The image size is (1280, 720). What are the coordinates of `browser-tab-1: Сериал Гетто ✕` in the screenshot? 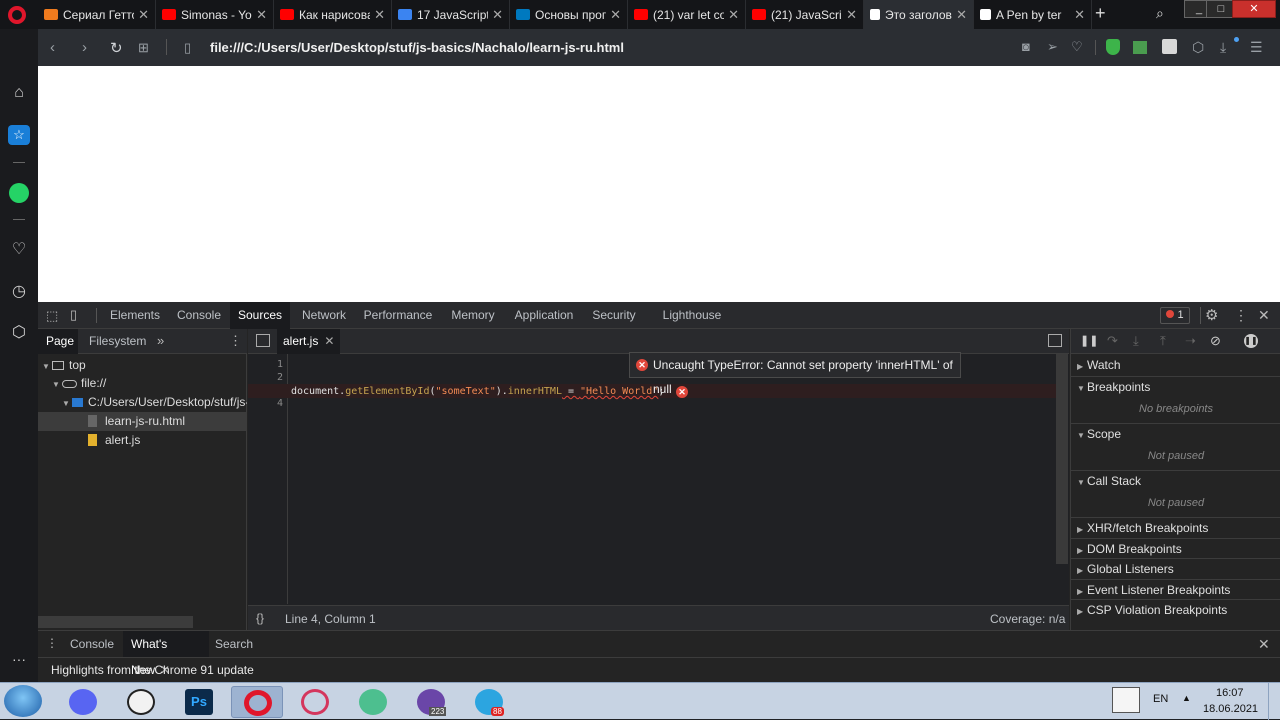 It's located at (97, 14).